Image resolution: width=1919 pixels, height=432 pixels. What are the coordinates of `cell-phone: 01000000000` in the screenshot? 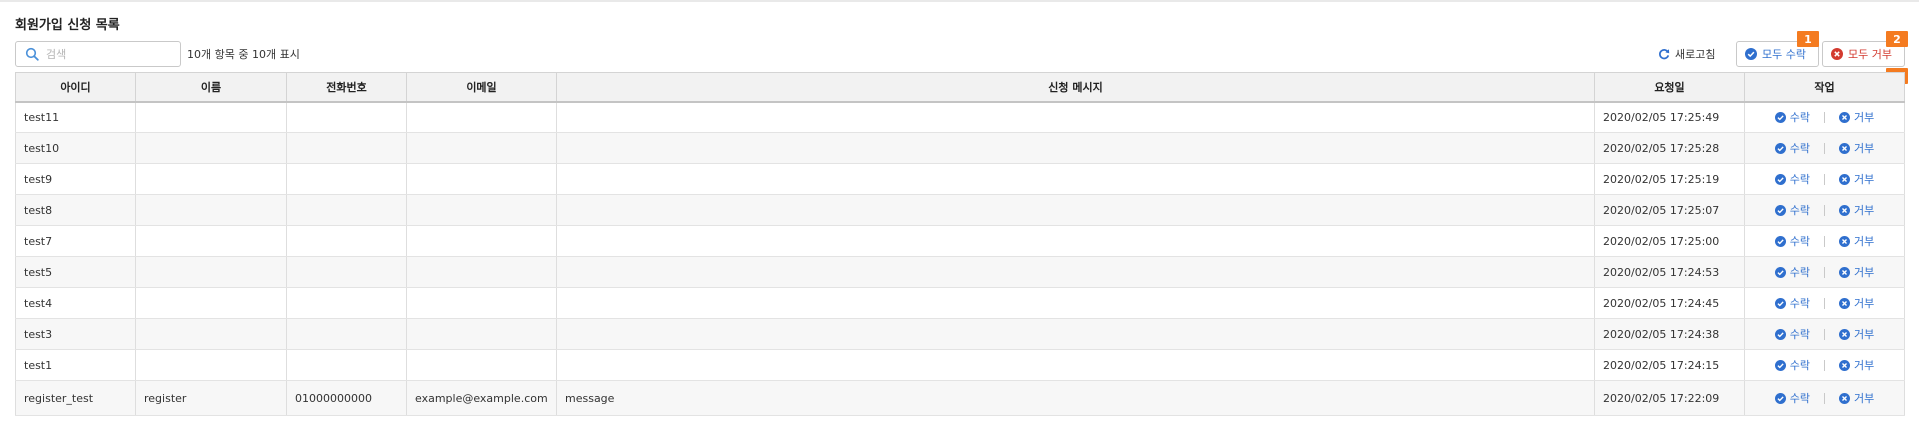 It's located at (346, 398).